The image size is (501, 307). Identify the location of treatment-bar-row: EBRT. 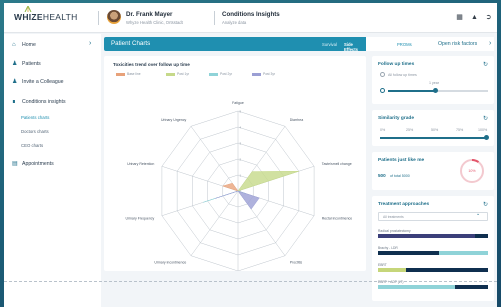
(433, 267).